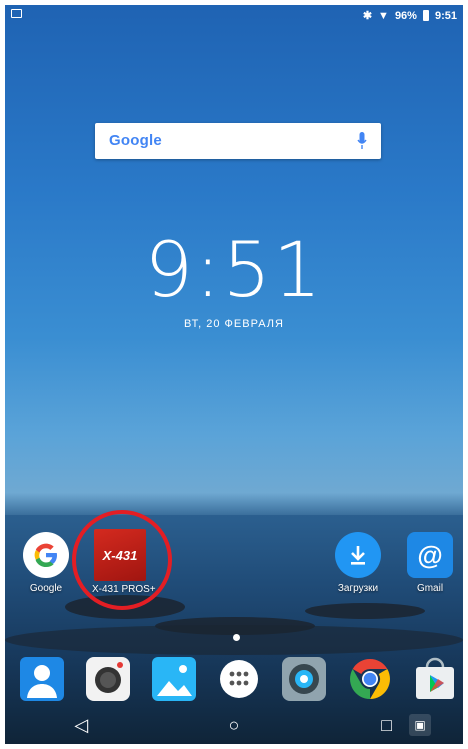 The width and height of the screenshot is (468, 749). Describe the element at coordinates (370, 679) in the screenshot. I see `chrome-icon` at that location.